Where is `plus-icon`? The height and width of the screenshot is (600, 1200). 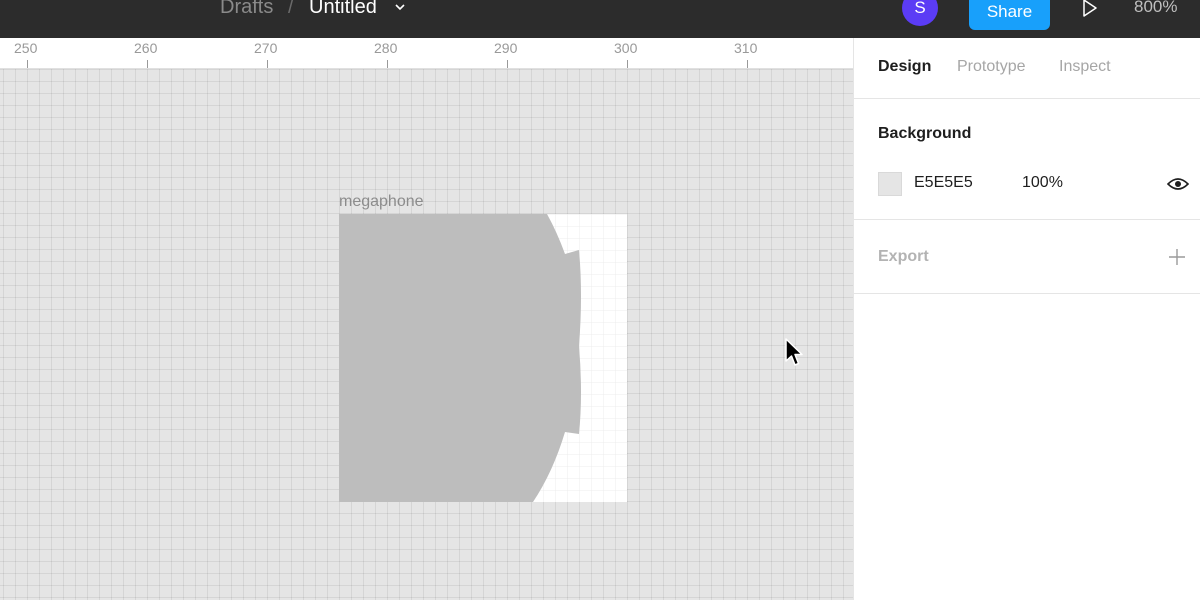
plus-icon is located at coordinates (1177, 257).